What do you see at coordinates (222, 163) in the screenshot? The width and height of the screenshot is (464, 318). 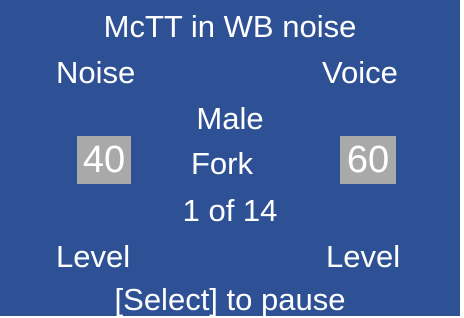 I see `current-word: Fork` at bounding box center [222, 163].